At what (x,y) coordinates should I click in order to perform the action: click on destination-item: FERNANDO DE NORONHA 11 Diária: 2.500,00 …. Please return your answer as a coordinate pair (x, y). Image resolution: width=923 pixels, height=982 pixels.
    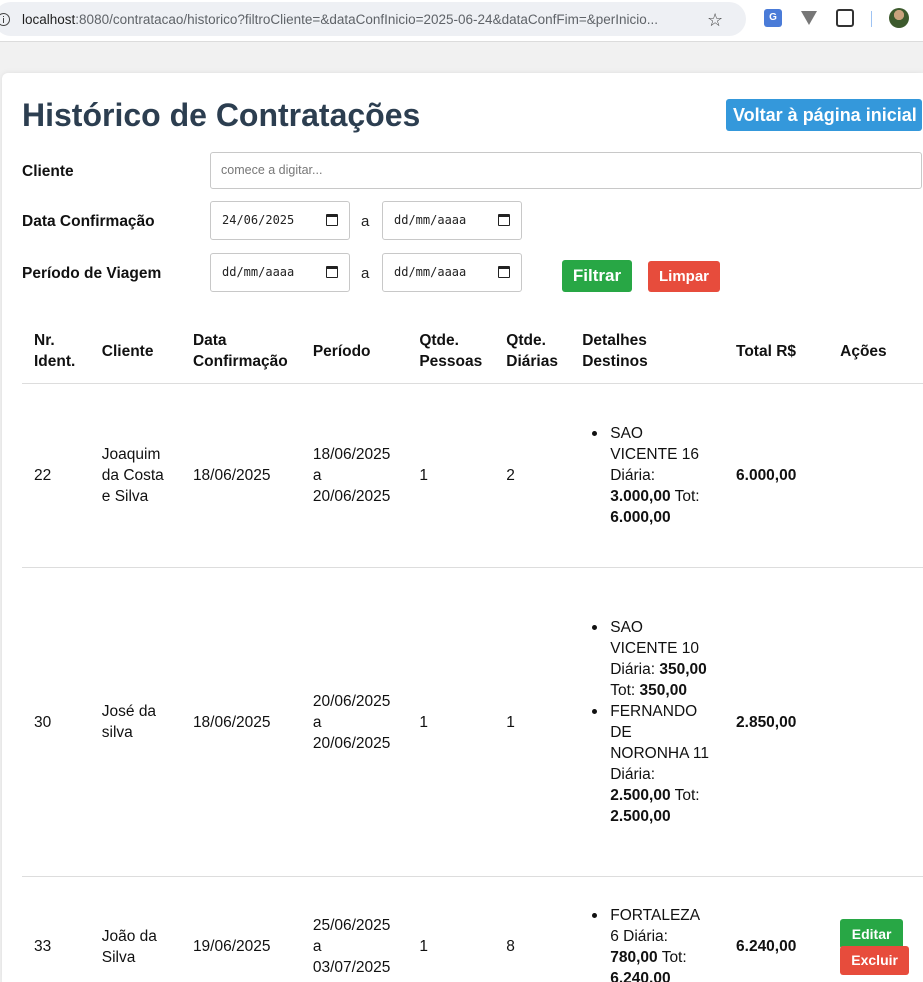
    Looking at the image, I should click on (647, 764).